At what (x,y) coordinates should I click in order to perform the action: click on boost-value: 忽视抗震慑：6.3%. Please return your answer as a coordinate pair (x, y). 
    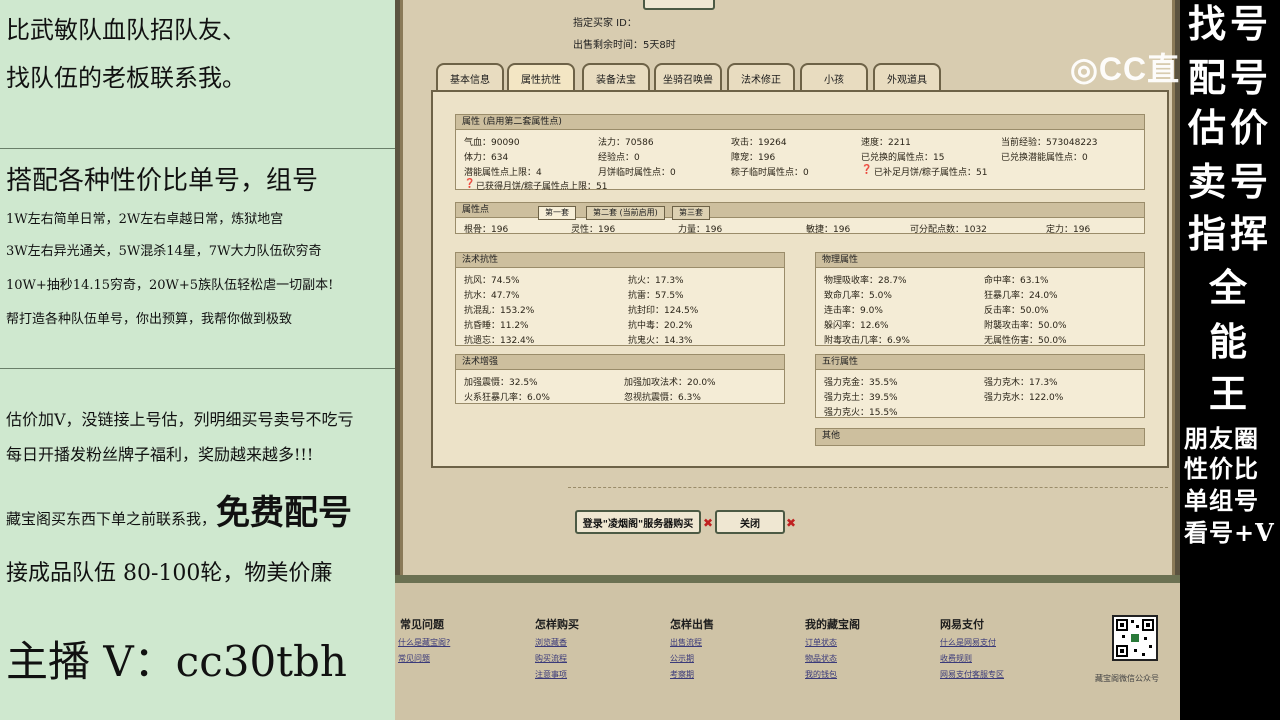
    Looking at the image, I should click on (662, 398).